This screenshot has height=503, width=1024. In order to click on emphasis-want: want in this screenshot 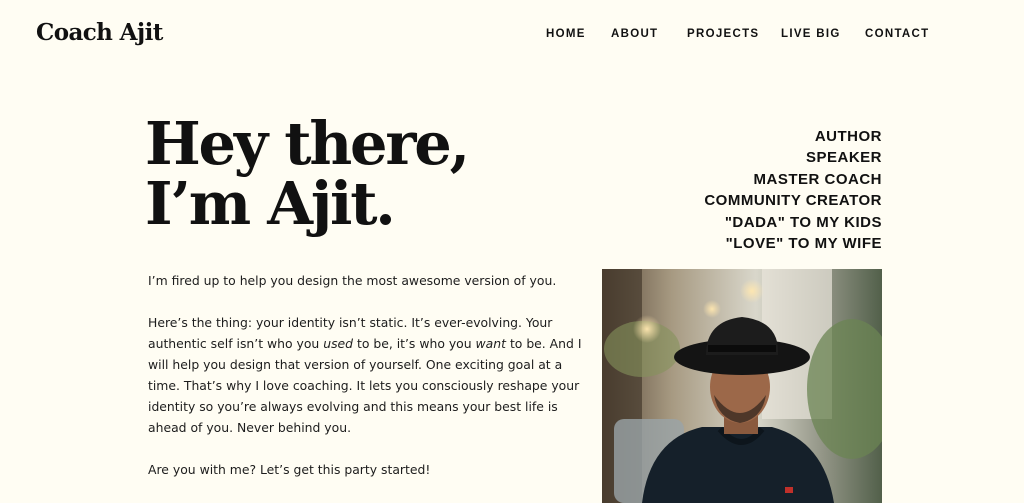, I will do `click(490, 343)`.